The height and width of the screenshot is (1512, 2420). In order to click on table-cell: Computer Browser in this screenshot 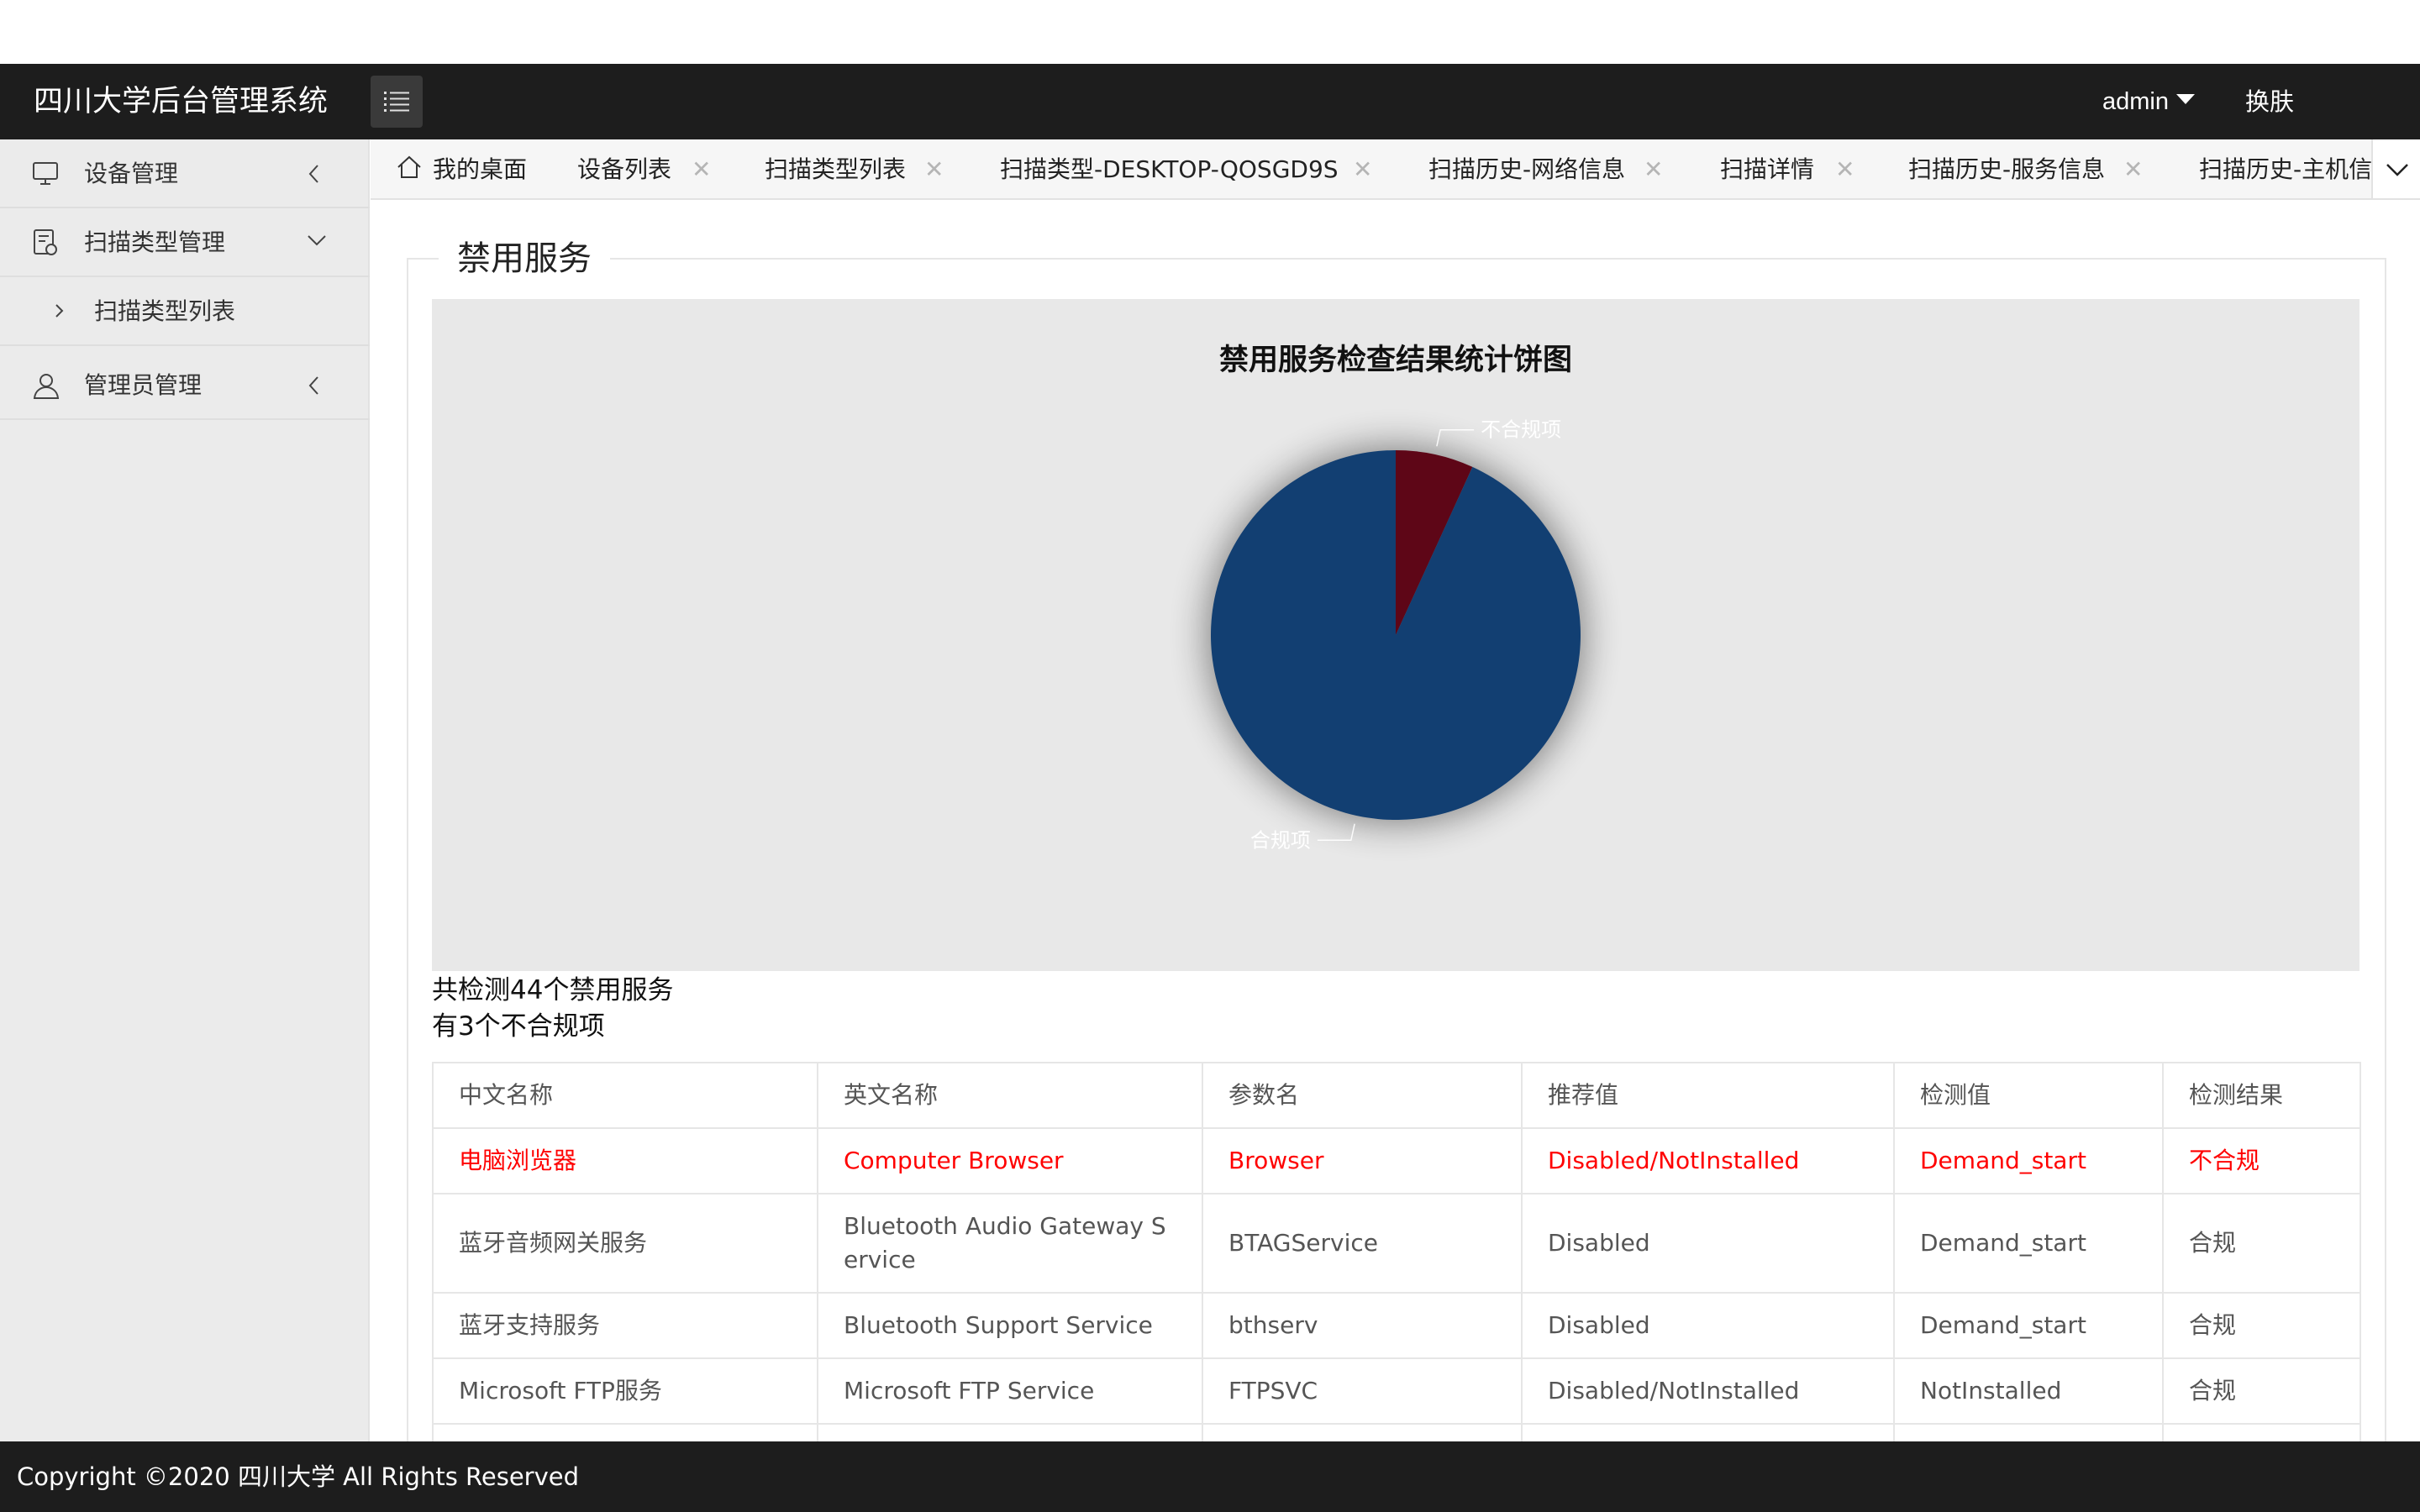, I will do `click(1010, 1160)`.